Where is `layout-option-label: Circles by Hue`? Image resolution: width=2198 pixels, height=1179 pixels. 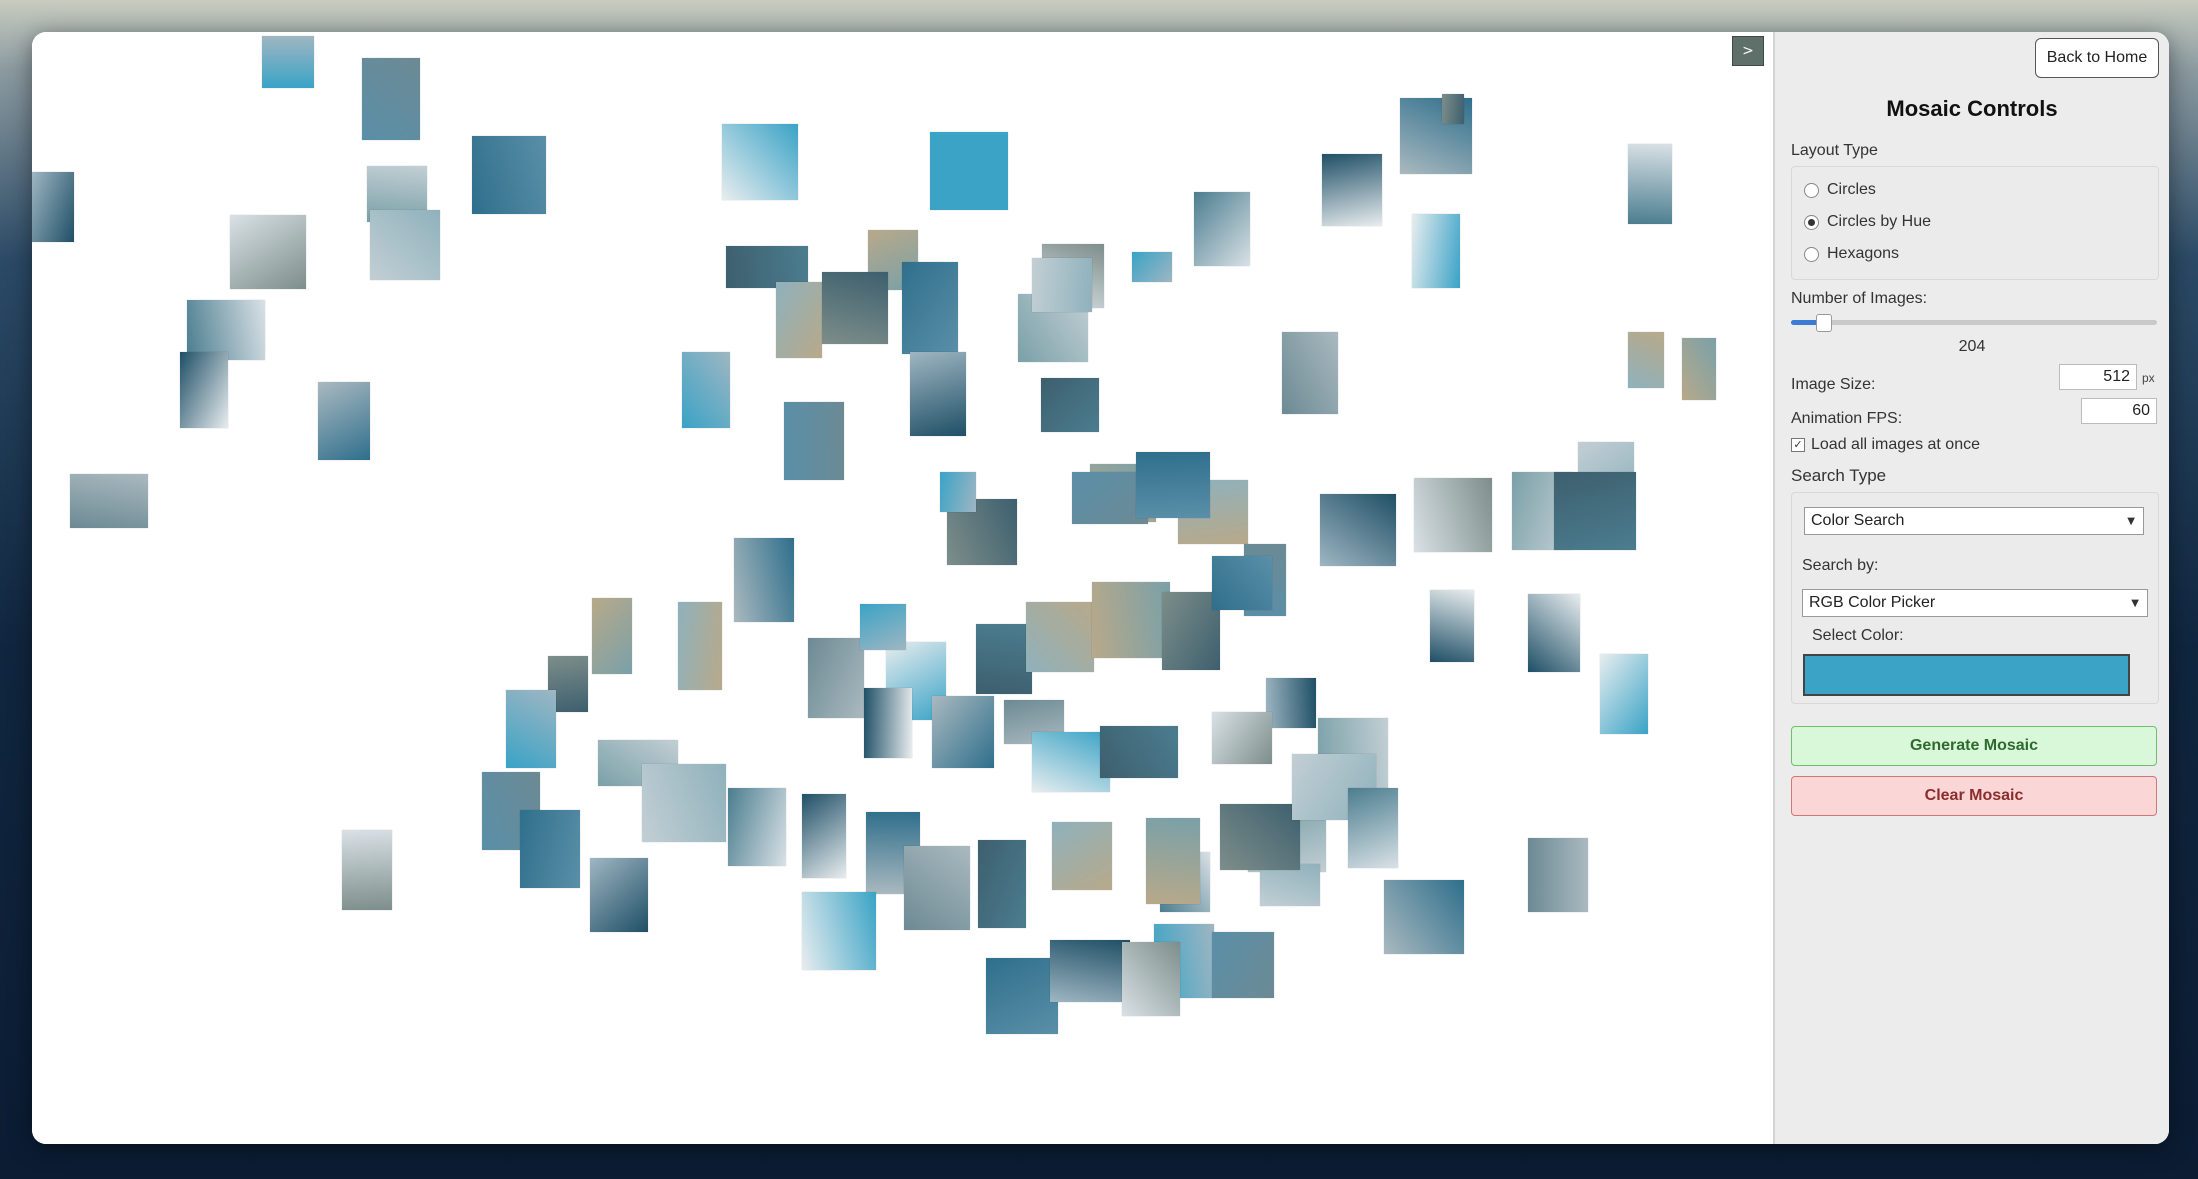 layout-option-label: Circles by Hue is located at coordinates (1879, 221).